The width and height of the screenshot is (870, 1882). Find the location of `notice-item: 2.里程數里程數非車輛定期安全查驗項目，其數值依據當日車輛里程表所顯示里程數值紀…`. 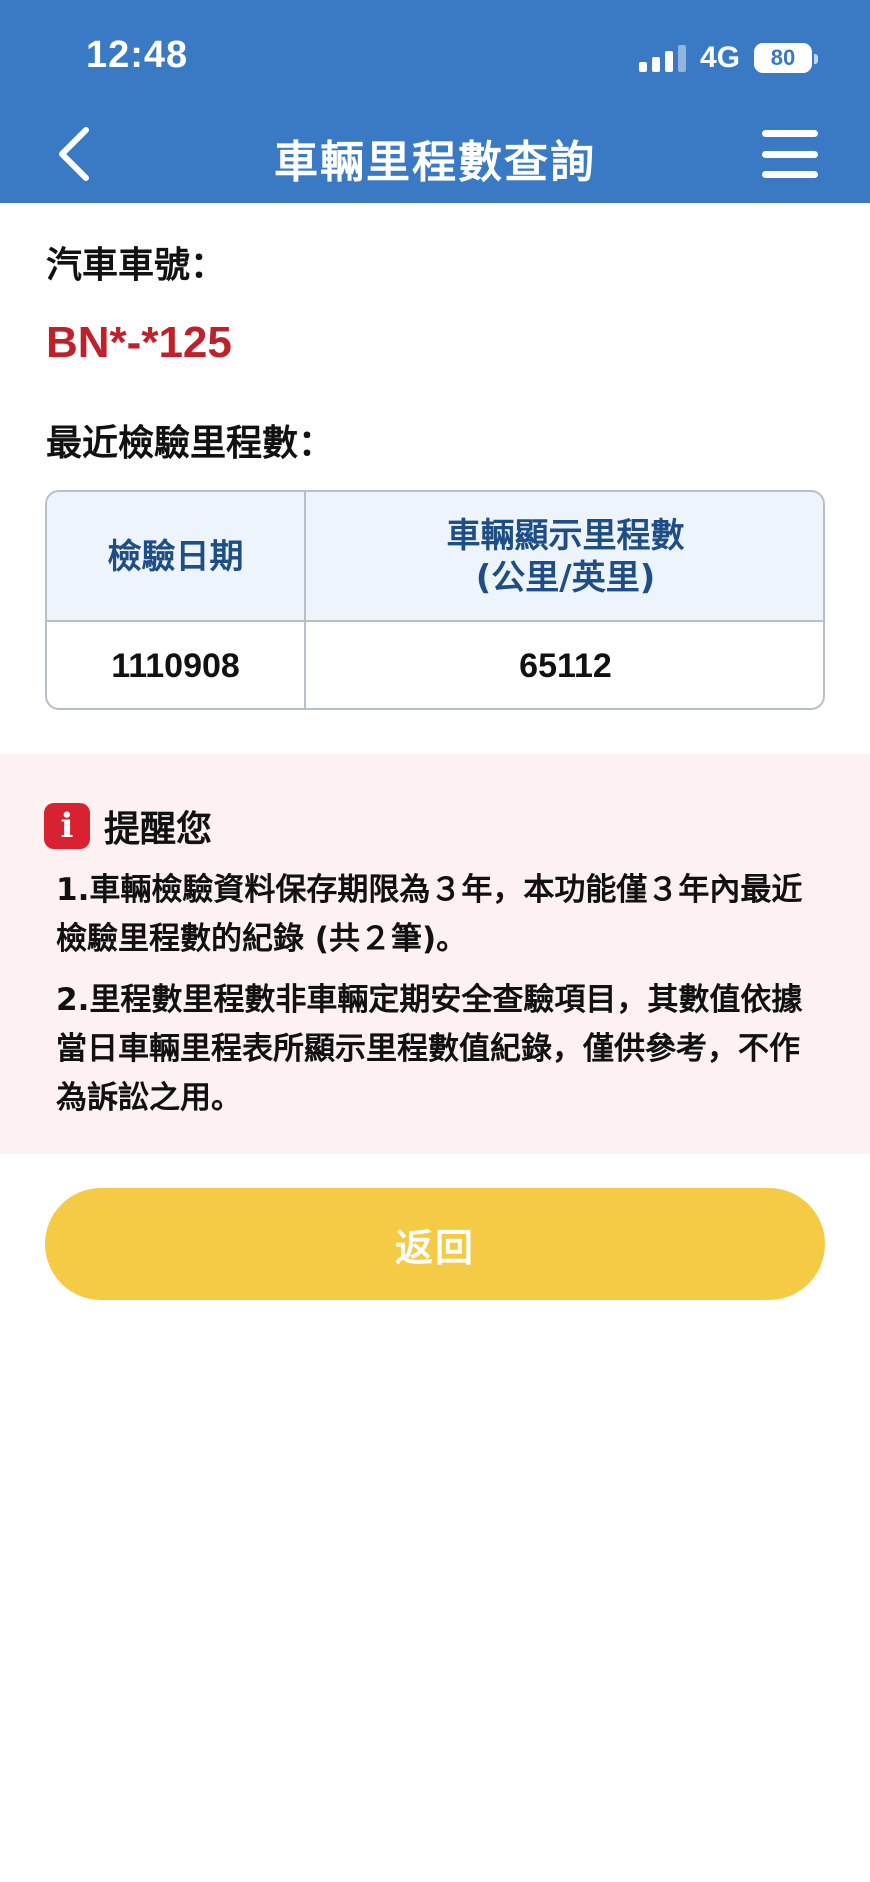

notice-item: 2.里程數里程數非車輛定期安全查驗項目，其數值依據當日車輛里程表所顯示里程數值紀… is located at coordinates (429, 1049).